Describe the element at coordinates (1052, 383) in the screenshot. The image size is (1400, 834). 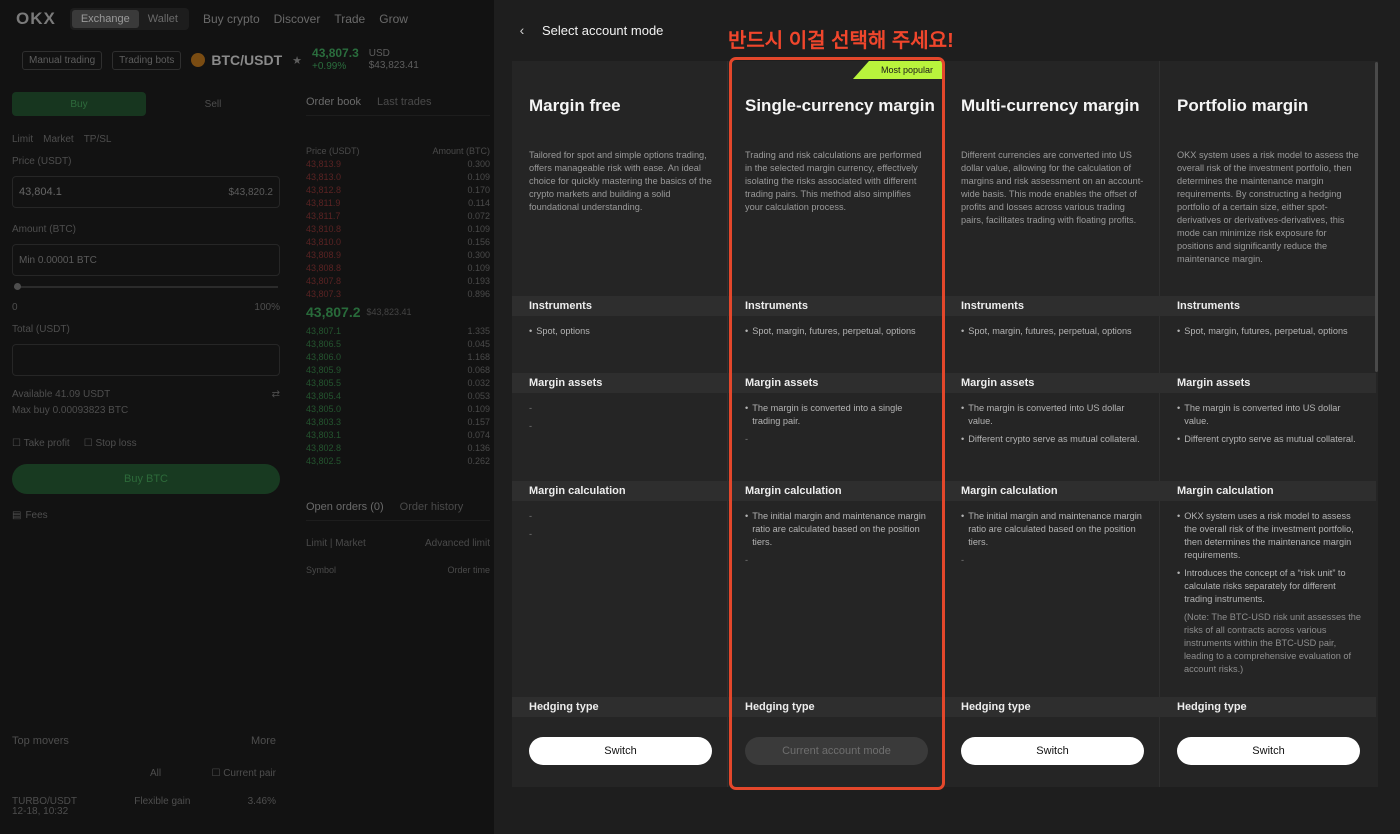
I see `margin-assets-header: Margin assets` at that location.